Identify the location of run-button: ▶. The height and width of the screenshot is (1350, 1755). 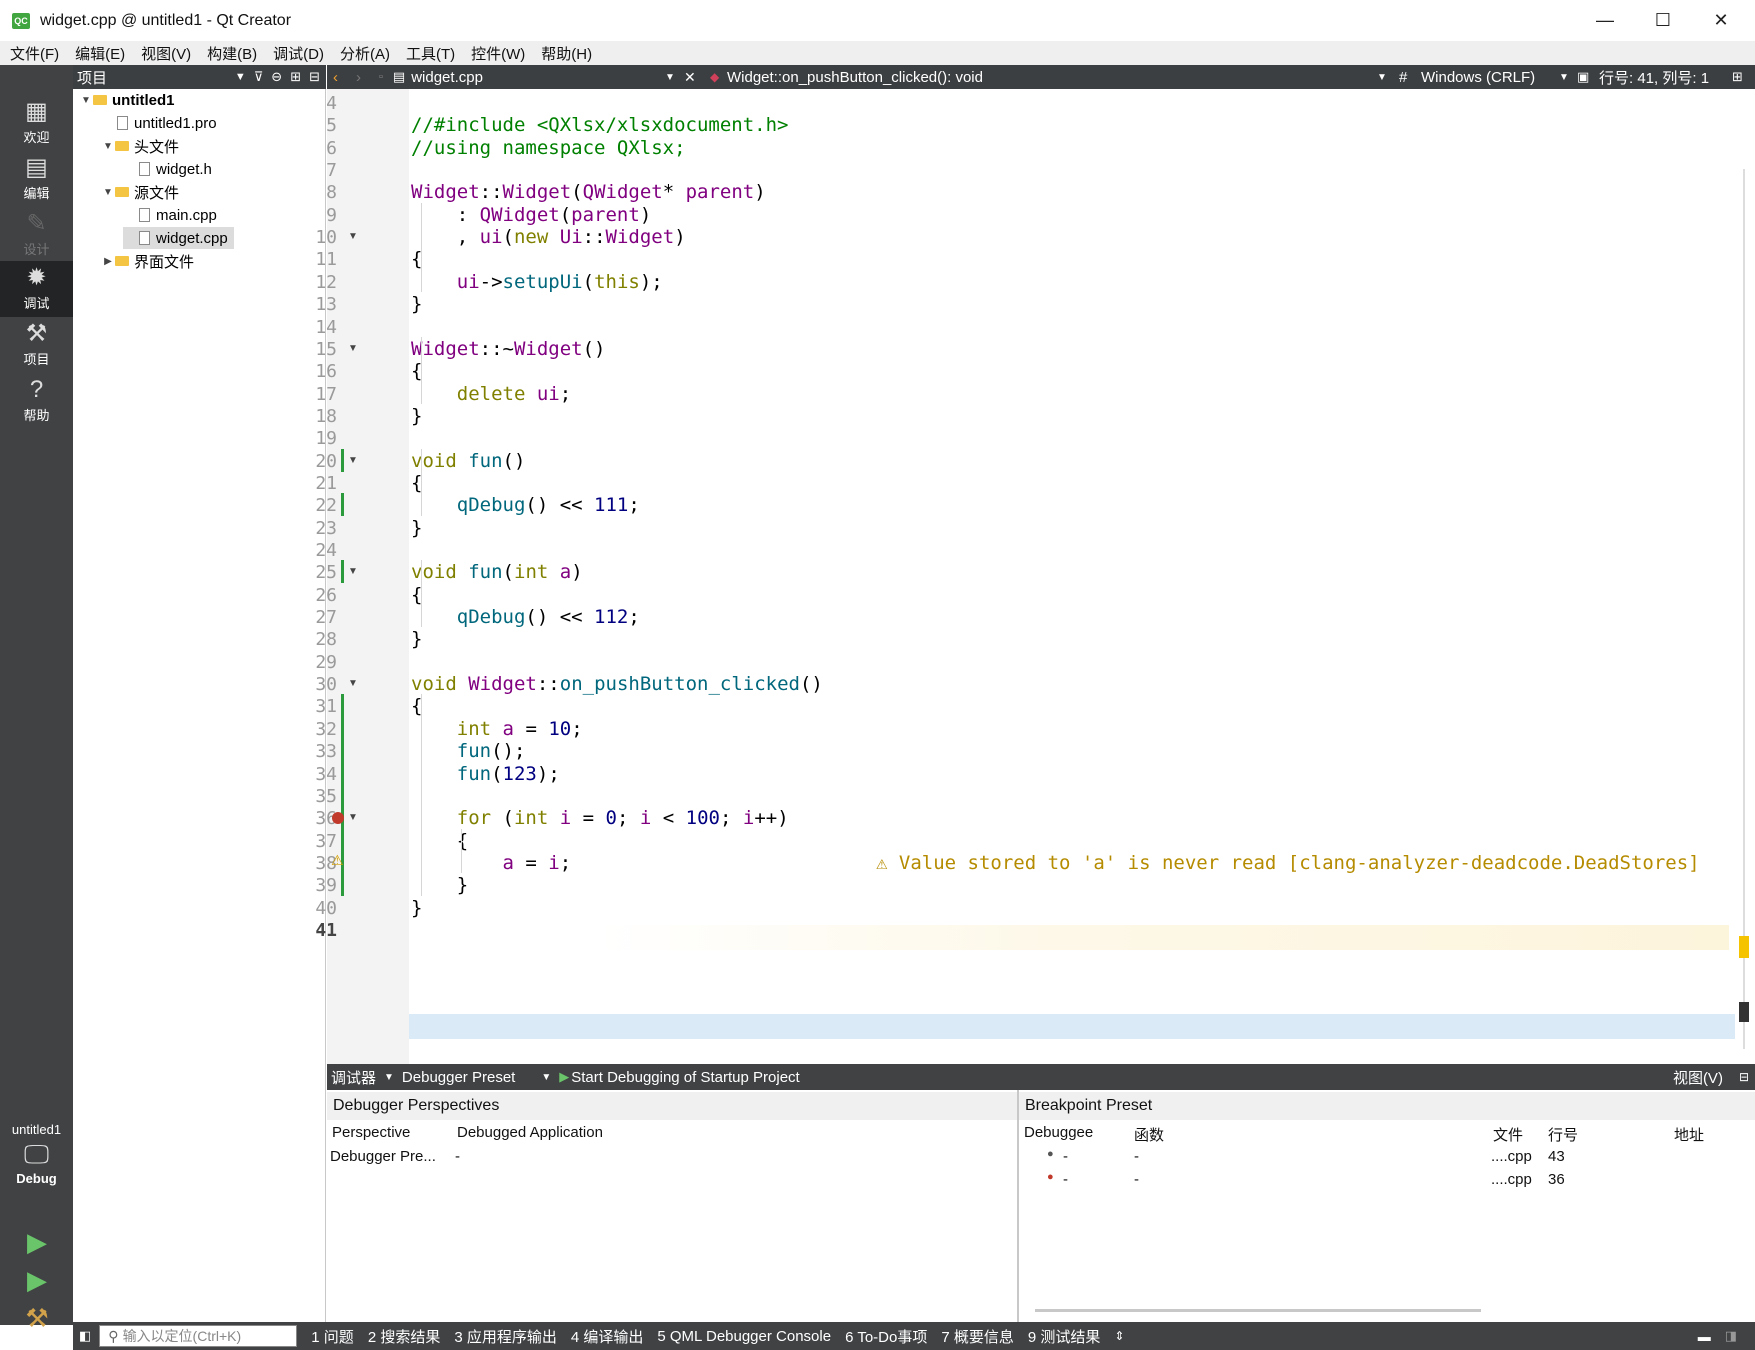
(37, 1242).